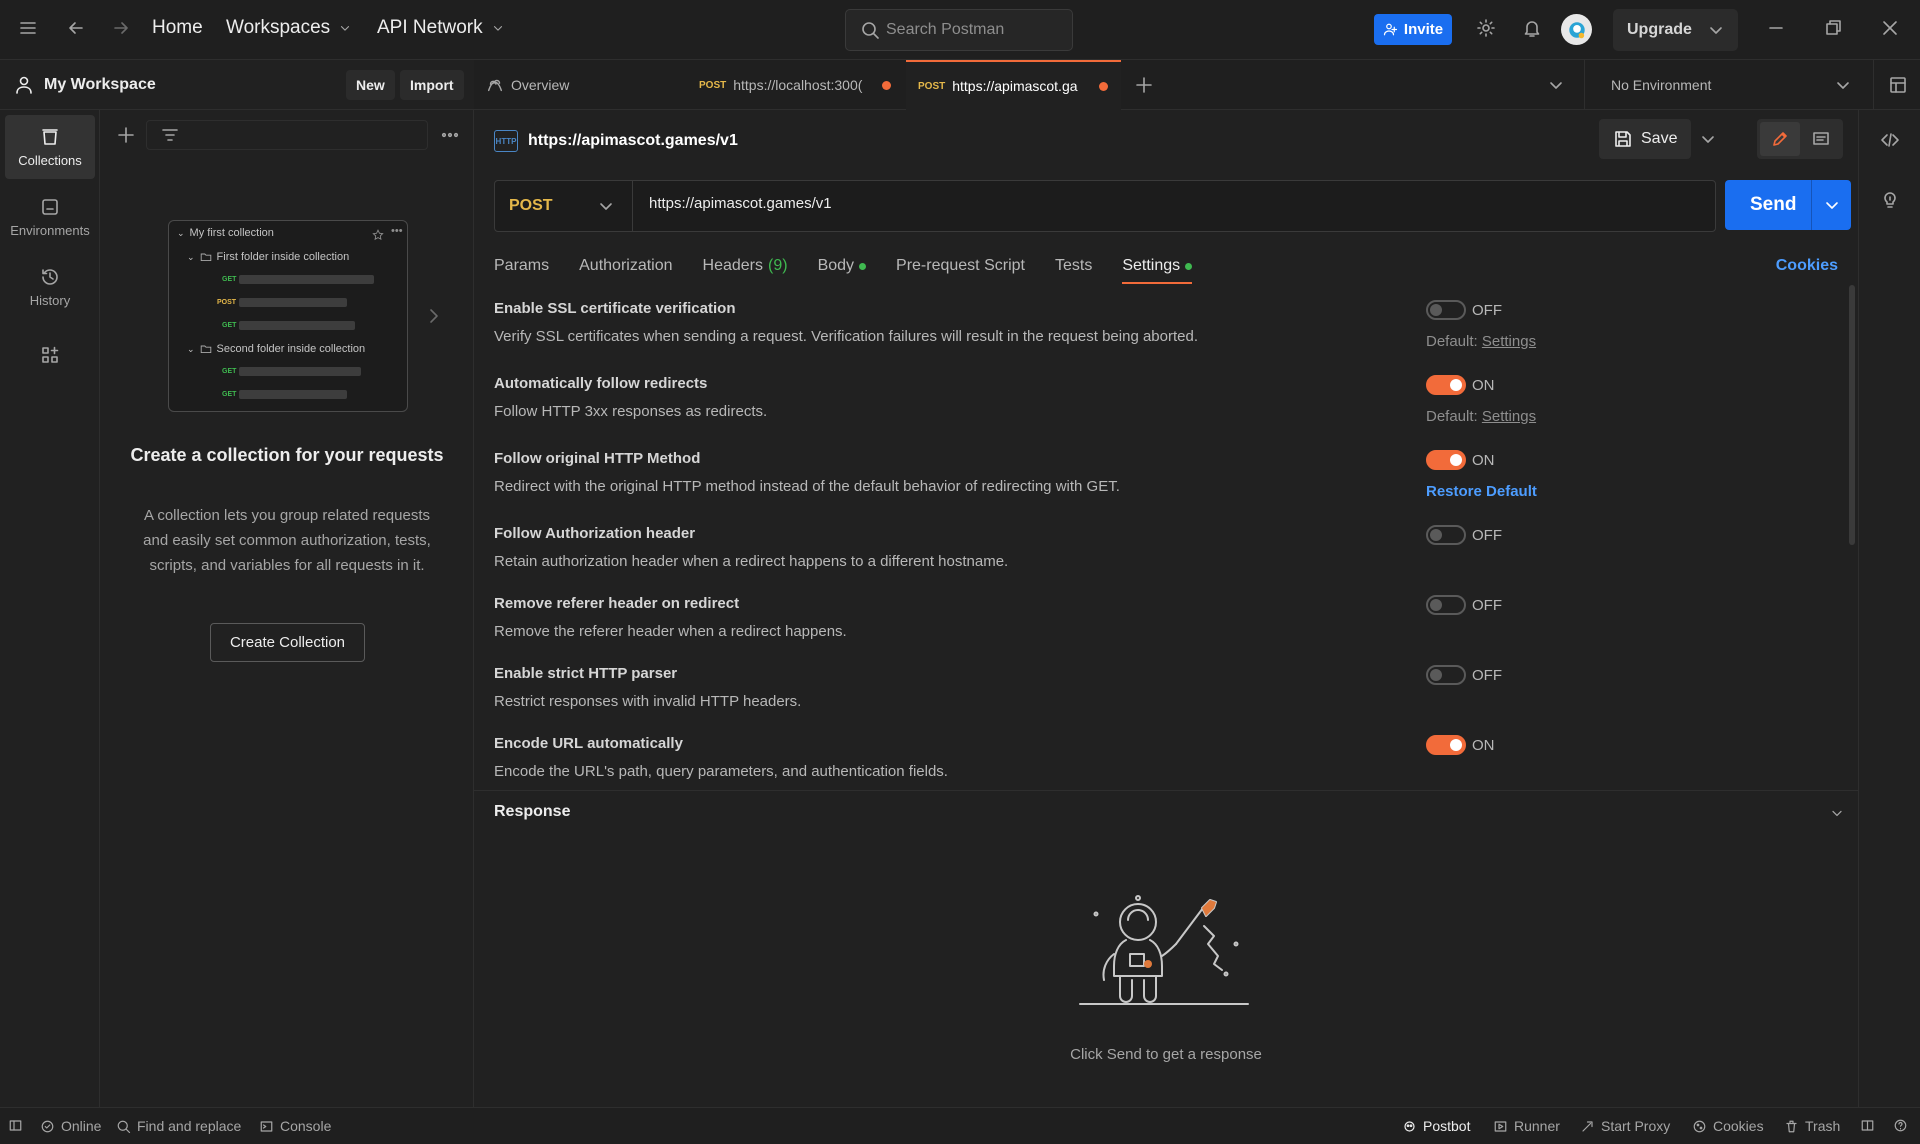 The width and height of the screenshot is (1920, 1144). Describe the element at coordinates (1013, 85) in the screenshot. I see `tab-request-active: POST https://apimascot.ga` at that location.